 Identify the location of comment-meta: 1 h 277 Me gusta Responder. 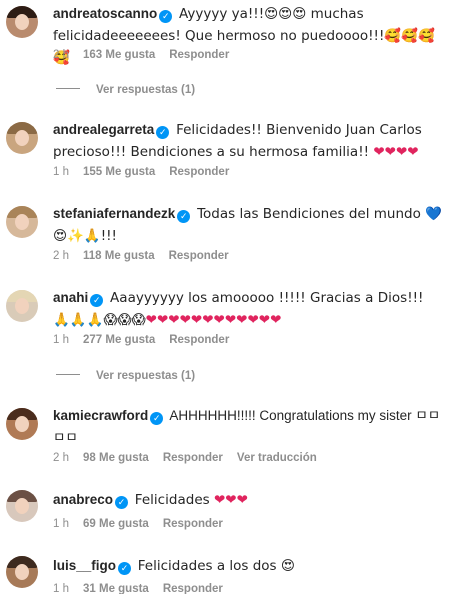
(148, 340).